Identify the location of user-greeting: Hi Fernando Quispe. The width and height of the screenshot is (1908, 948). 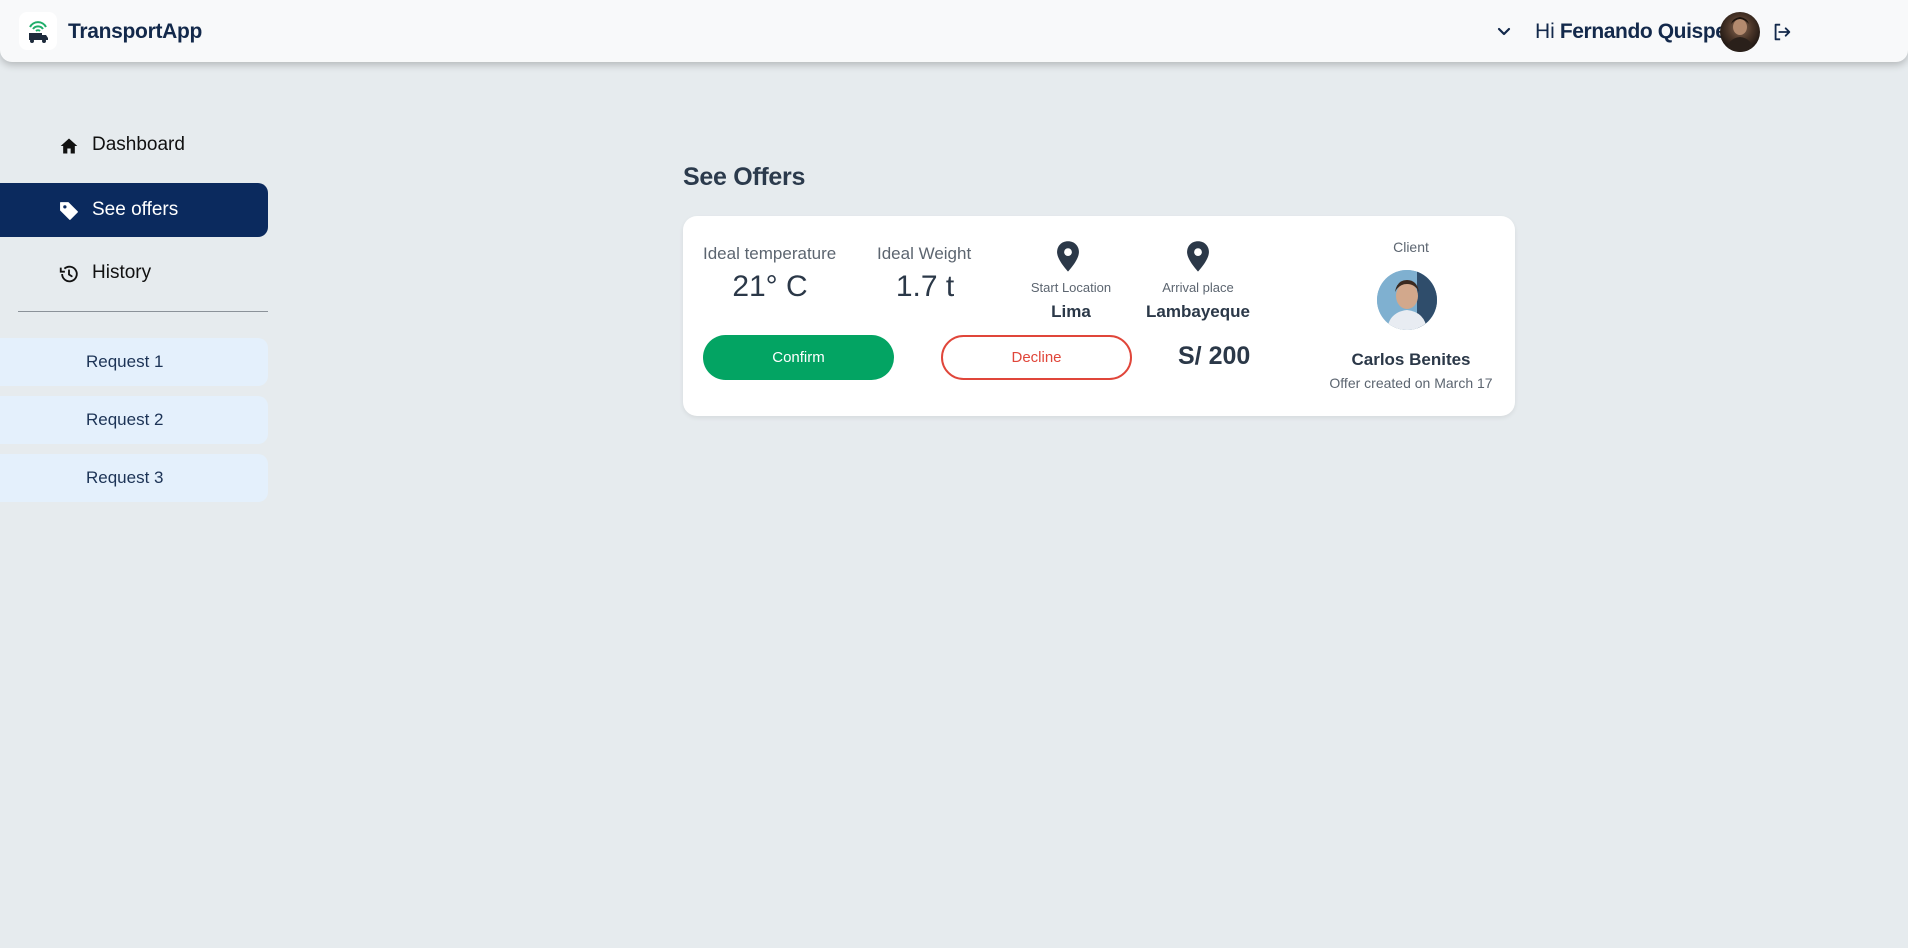
(1631, 32).